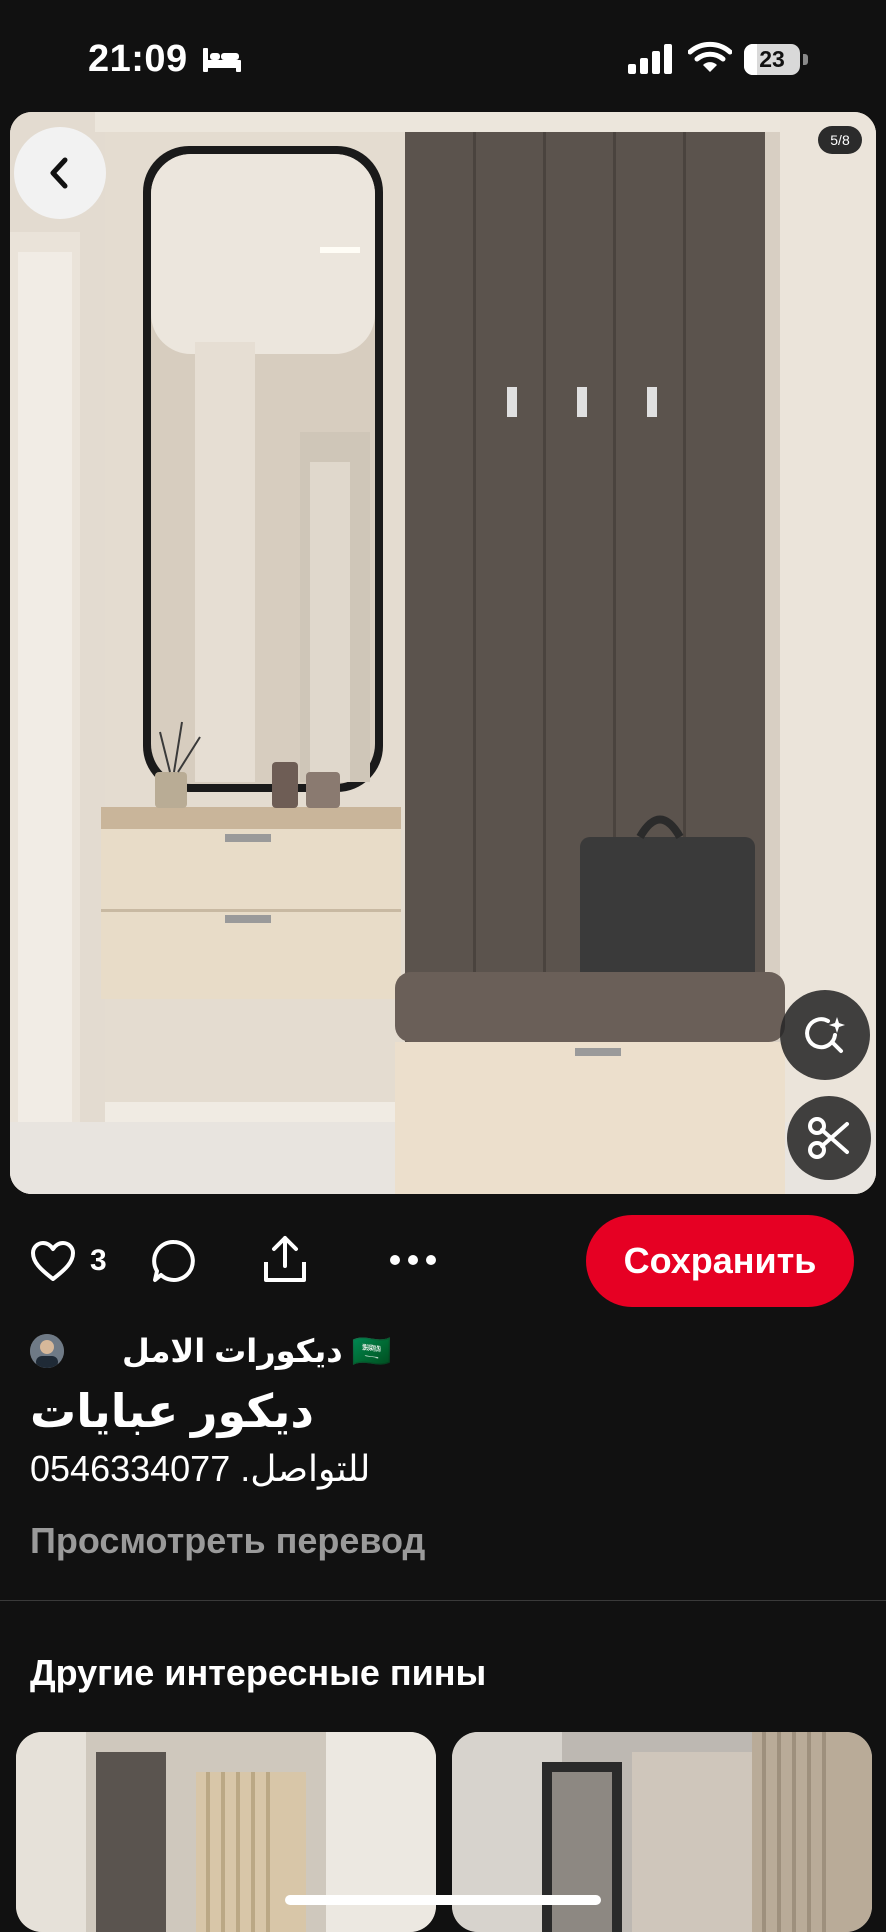 This screenshot has height=1932, width=886. What do you see at coordinates (47, 1351) in the screenshot?
I see `avatar` at bounding box center [47, 1351].